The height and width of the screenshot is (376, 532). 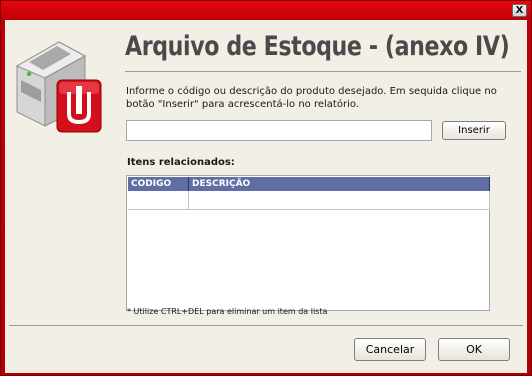 I want to click on table-cell-codigo, so click(x=158, y=200).